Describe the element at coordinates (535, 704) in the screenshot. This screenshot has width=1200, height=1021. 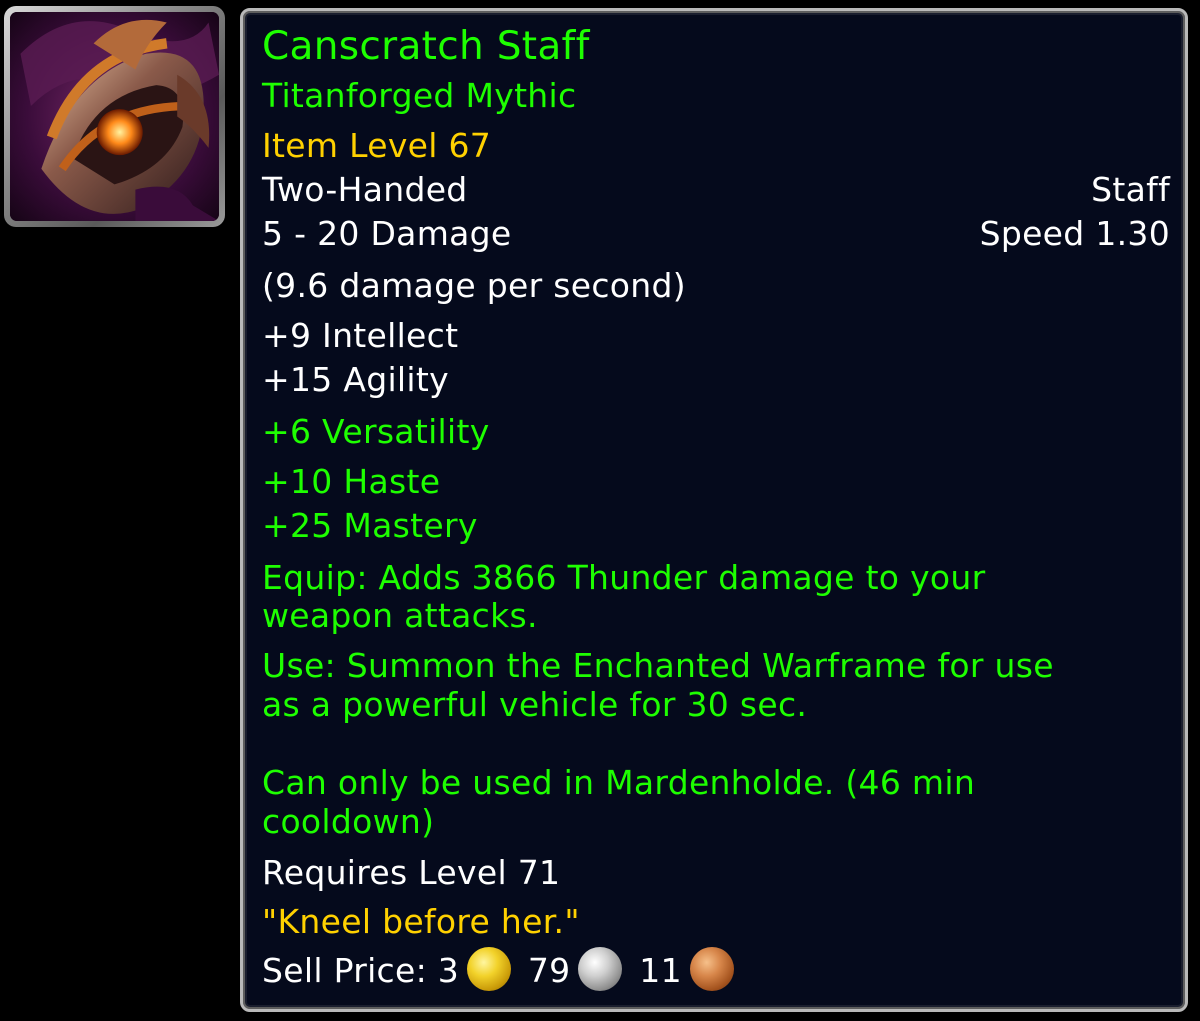
I see `use-effect-line-2: as a powerful vehicle for 30 sec.` at that location.